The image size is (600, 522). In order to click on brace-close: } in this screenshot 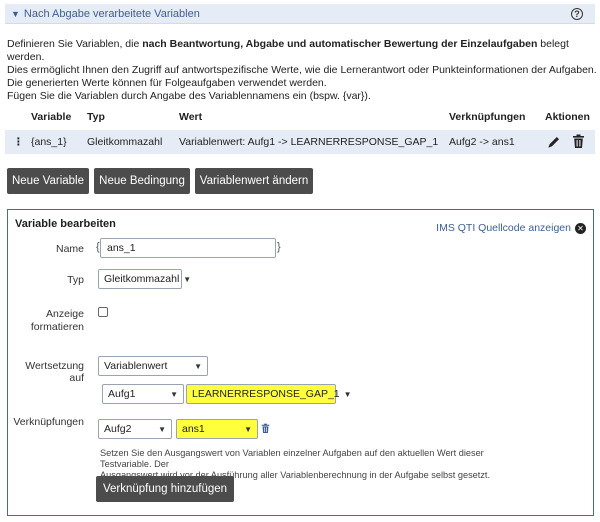, I will do `click(279, 247)`.